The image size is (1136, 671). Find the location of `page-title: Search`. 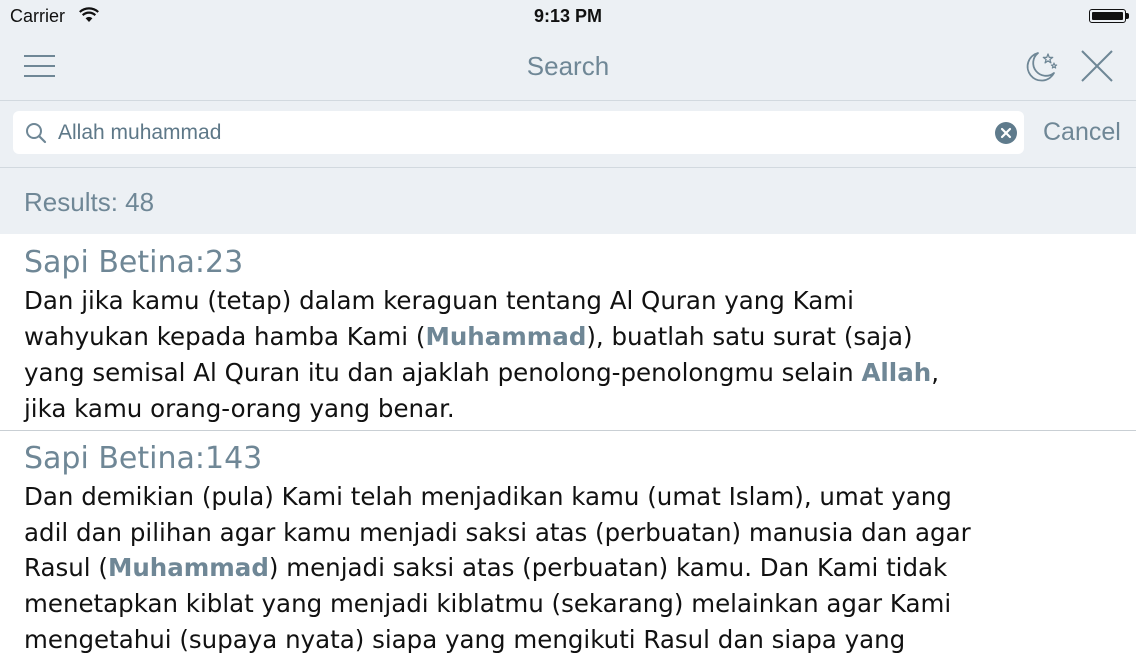

page-title: Search is located at coordinates (568, 66).